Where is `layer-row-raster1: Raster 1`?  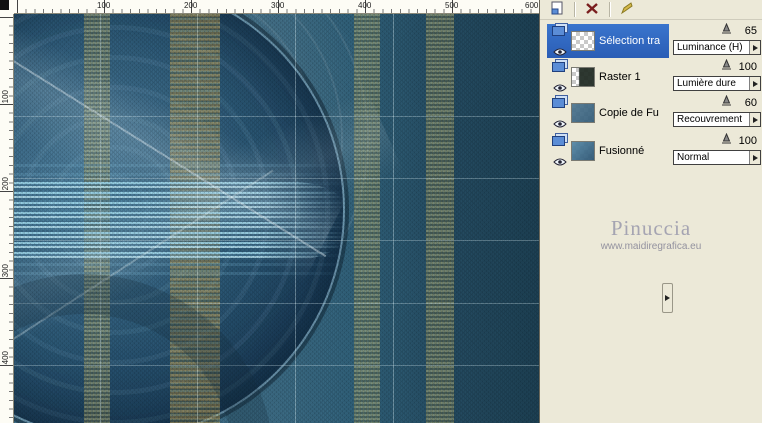 layer-row-raster1: Raster 1 is located at coordinates (608, 77).